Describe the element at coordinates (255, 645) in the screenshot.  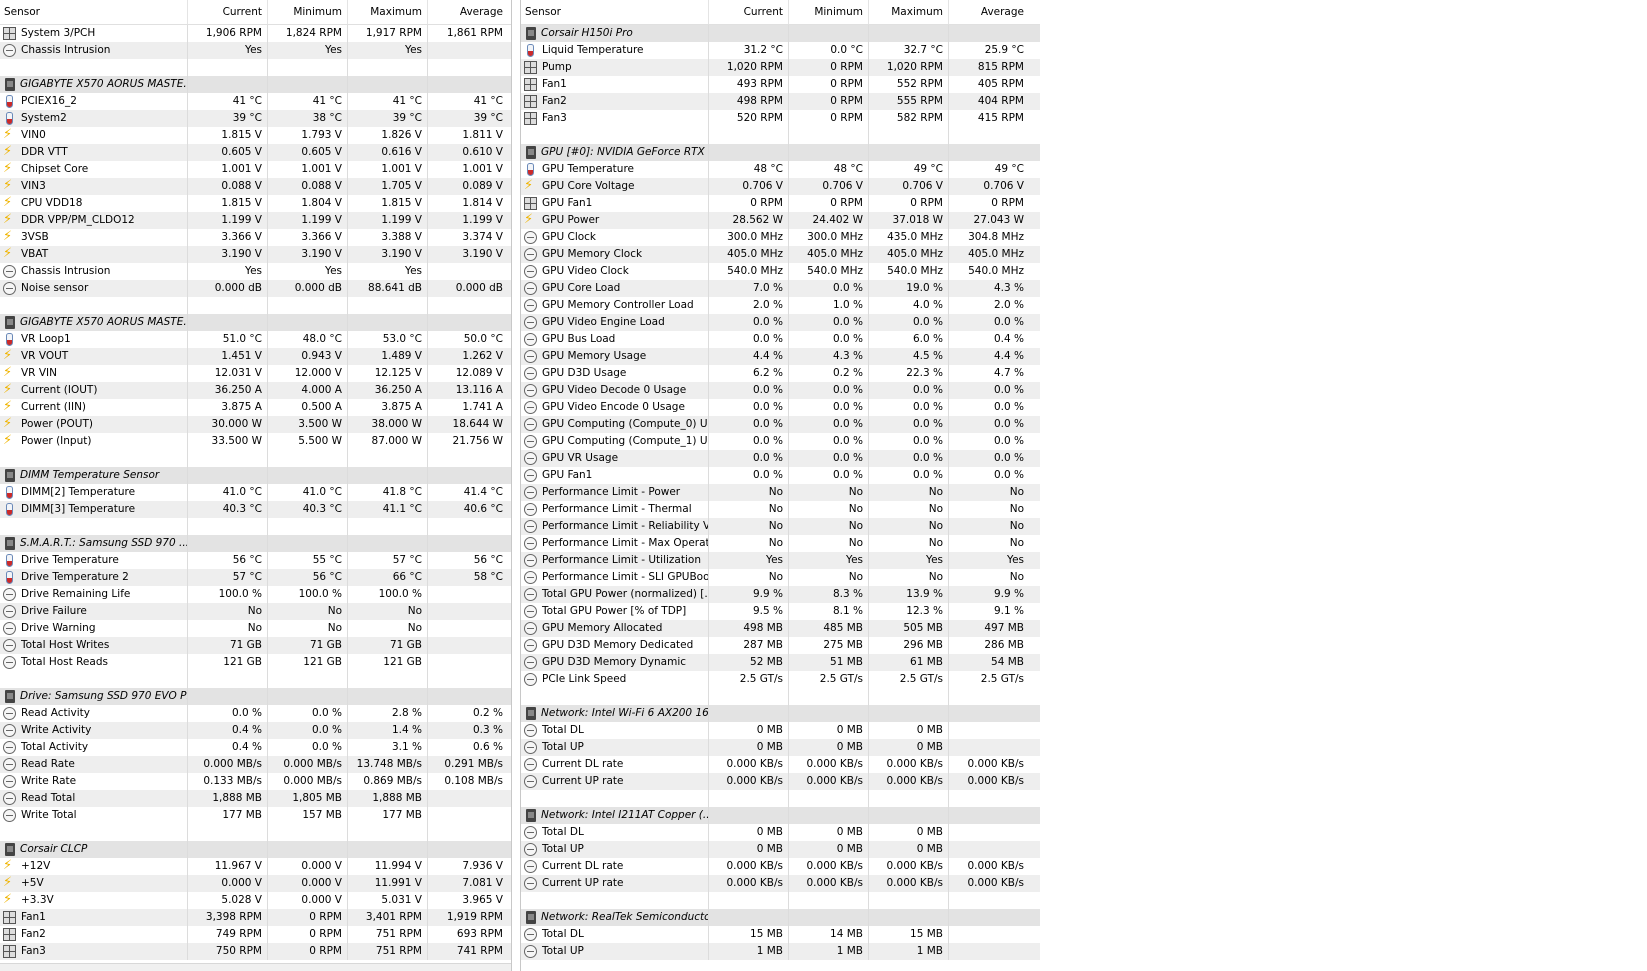
I see `sensor-row: Total Host Writes 71 GB 71 GB 71 GB` at that location.